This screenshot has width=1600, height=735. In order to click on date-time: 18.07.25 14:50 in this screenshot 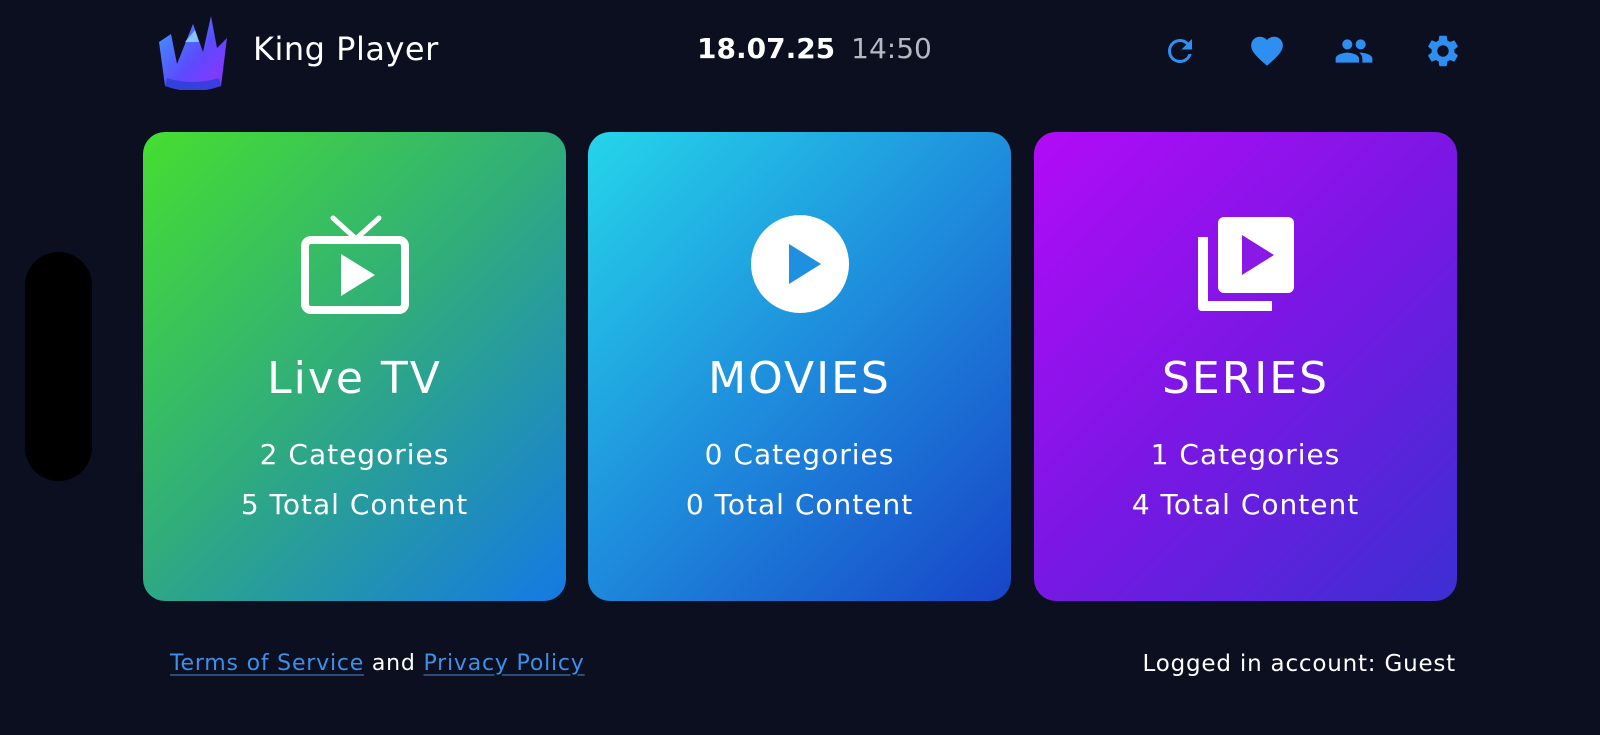, I will do `click(814, 48)`.